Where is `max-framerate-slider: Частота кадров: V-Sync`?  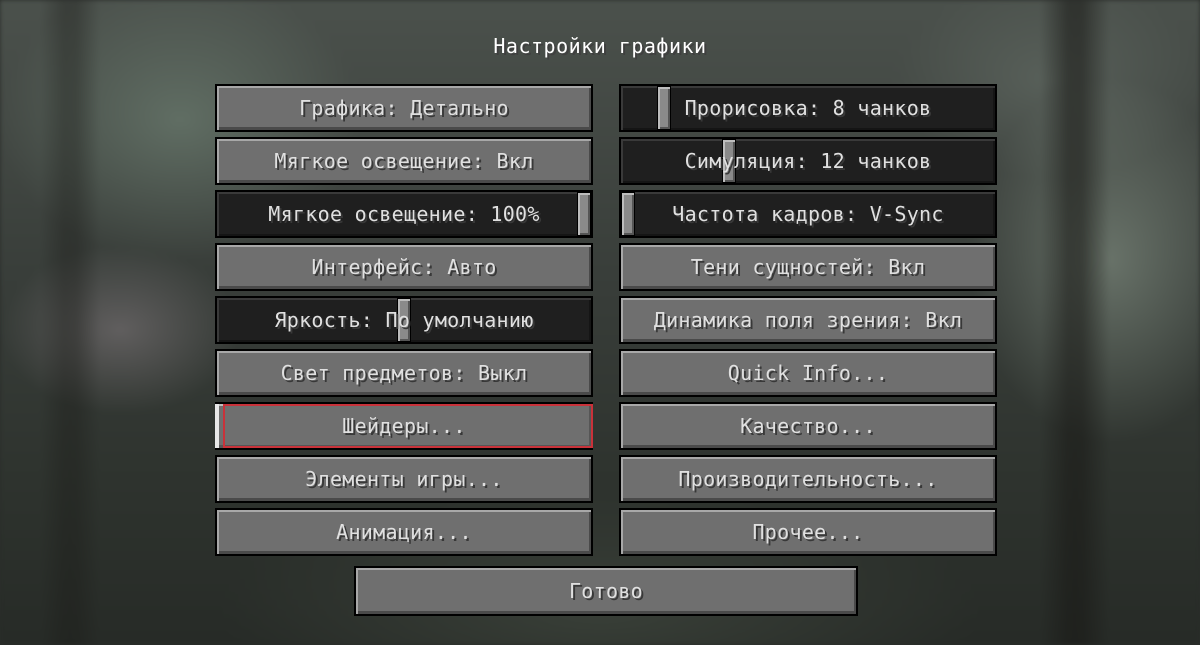 max-framerate-slider: Частота кадров: V-Sync is located at coordinates (808, 214).